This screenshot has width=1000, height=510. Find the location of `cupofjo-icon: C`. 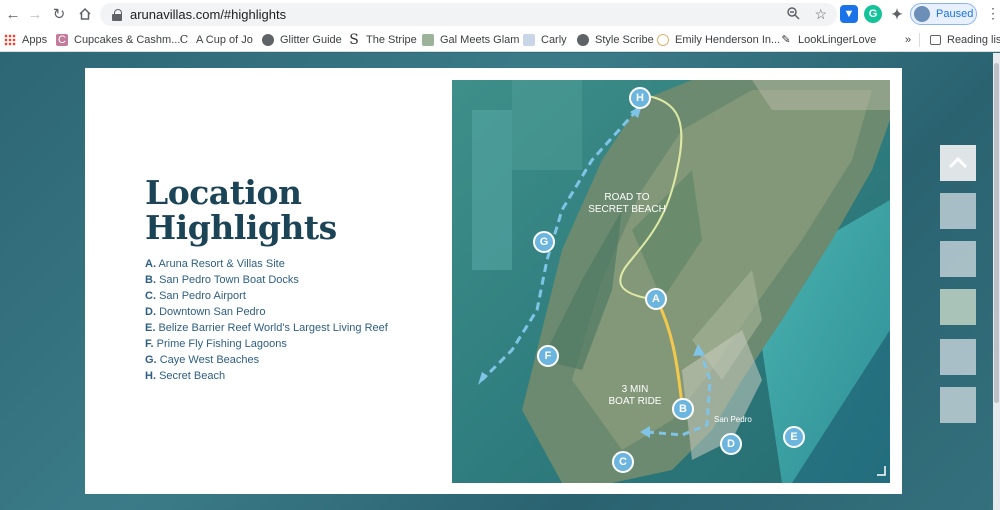

cupofjo-icon: C is located at coordinates (184, 39).